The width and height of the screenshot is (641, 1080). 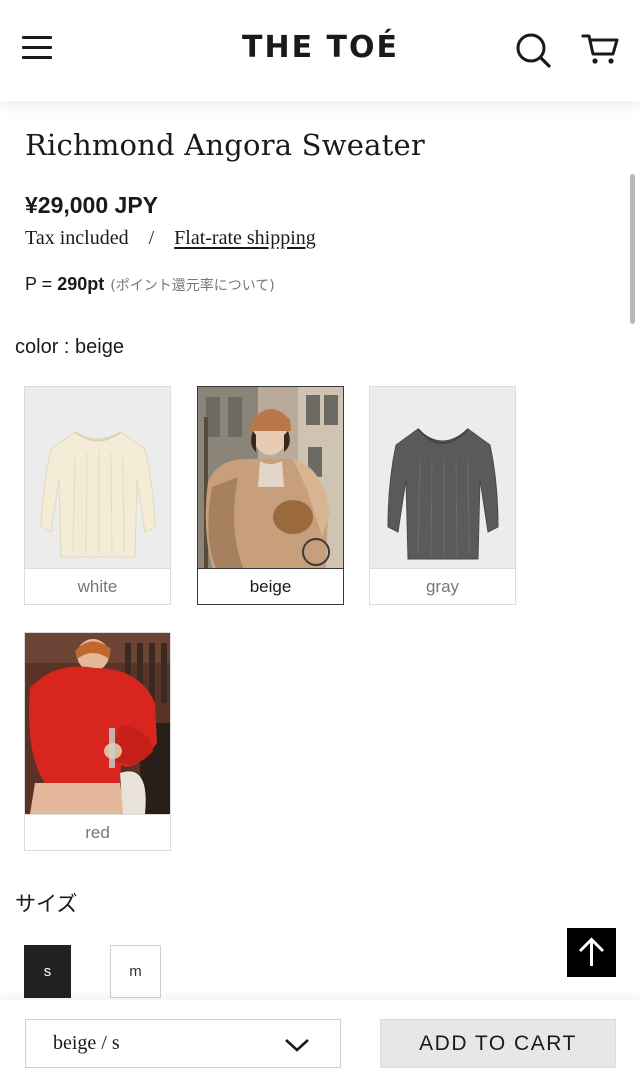 What do you see at coordinates (632, 249) in the screenshot?
I see `scrollbar` at bounding box center [632, 249].